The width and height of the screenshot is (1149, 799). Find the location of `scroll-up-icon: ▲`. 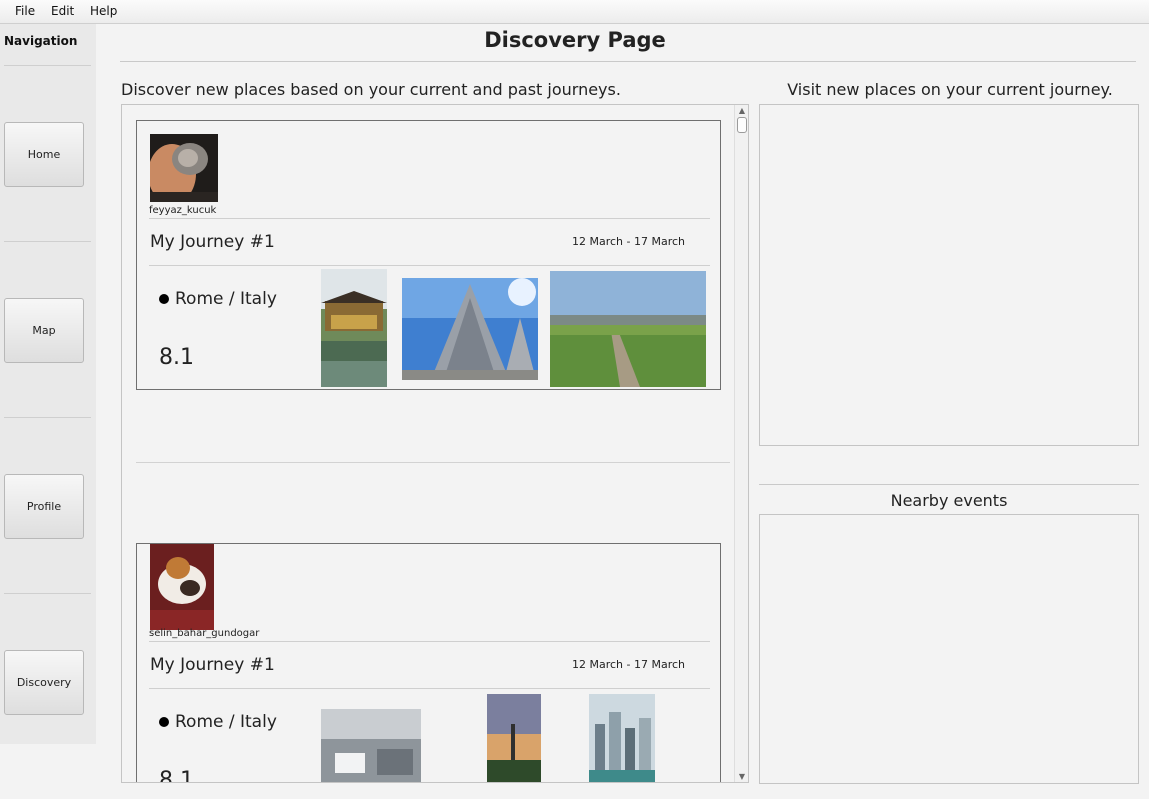

scroll-up-icon: ▲ is located at coordinates (741, 110).